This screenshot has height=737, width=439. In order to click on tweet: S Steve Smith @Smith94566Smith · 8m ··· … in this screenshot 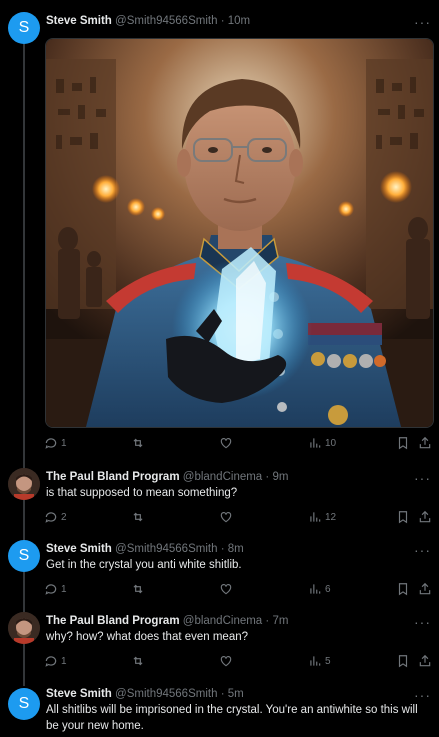, I will do `click(219, 568)`.